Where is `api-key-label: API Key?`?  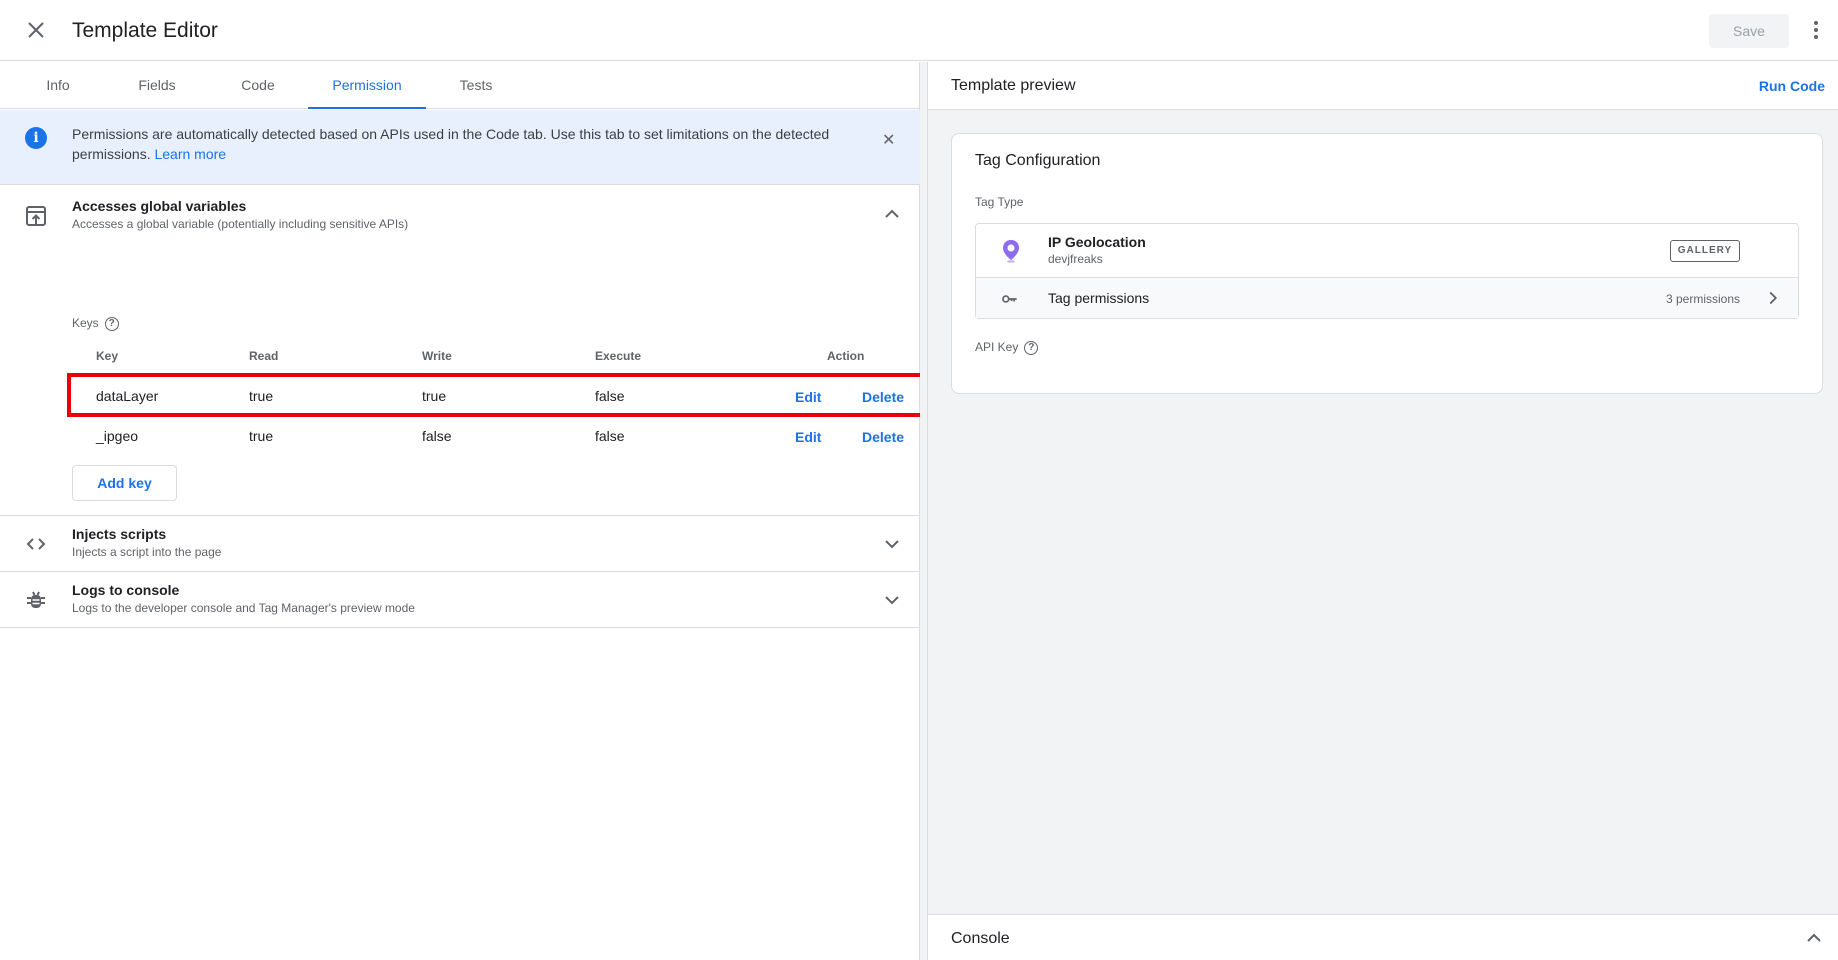
api-key-label: API Key? is located at coordinates (1007, 347).